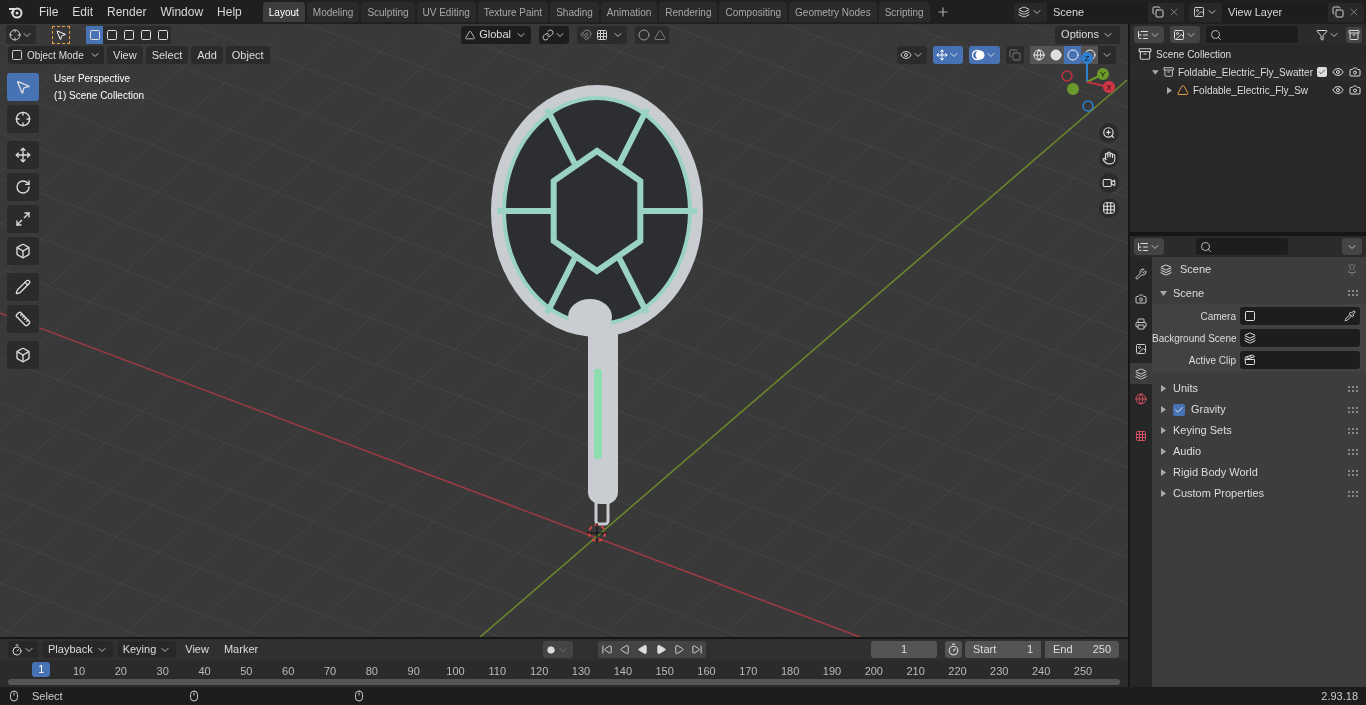 Image resolution: width=1366 pixels, height=705 pixels. I want to click on checkbox, so click(1179, 409).